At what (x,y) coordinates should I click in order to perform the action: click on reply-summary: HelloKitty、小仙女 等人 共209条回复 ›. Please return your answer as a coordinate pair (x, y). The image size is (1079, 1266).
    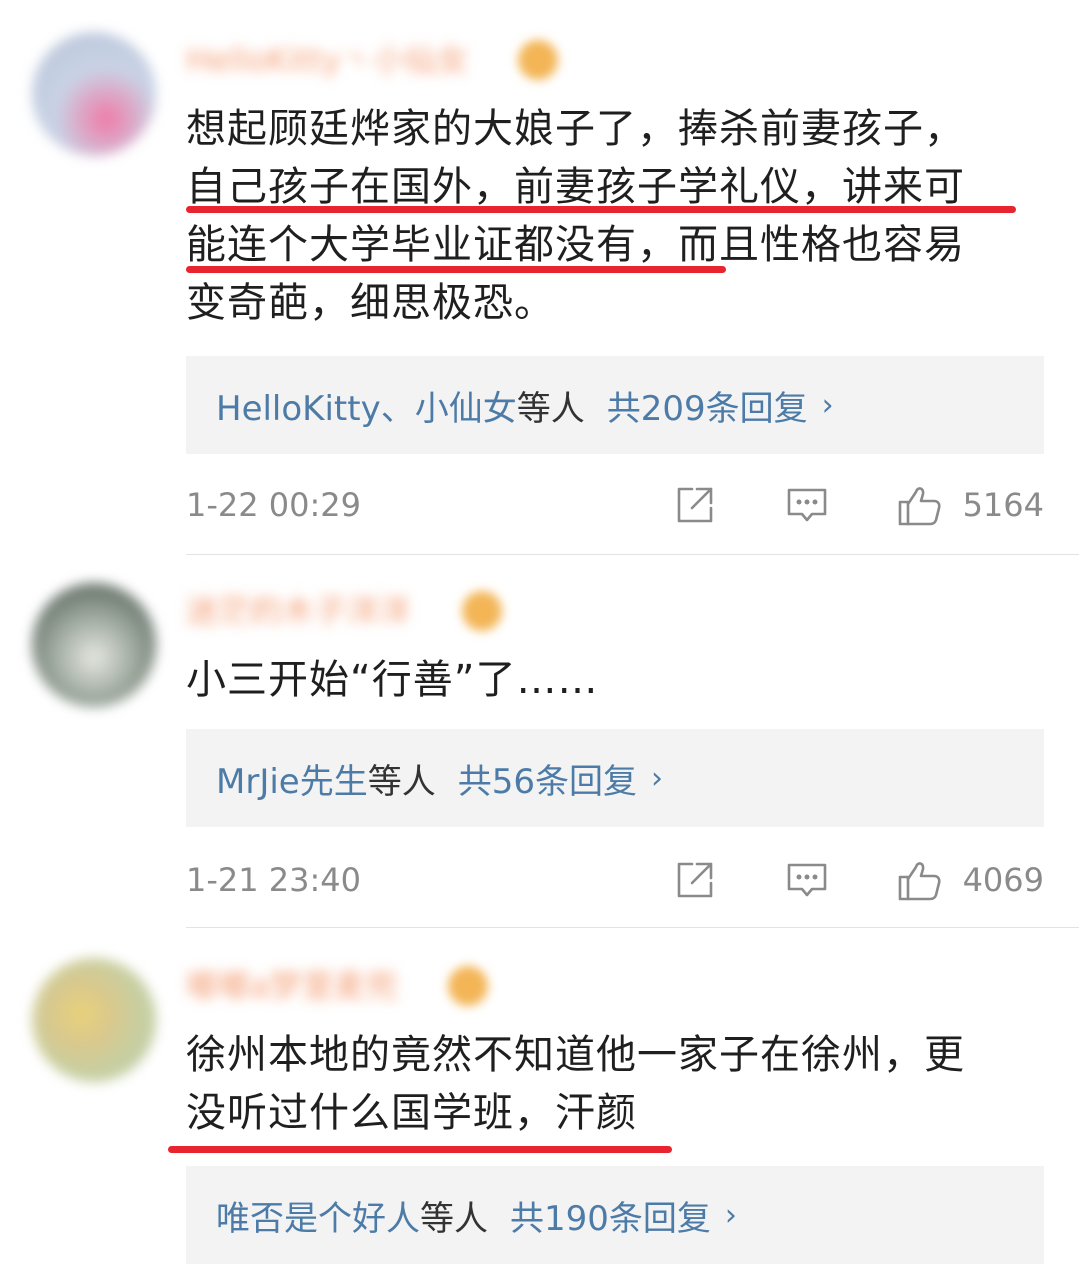
    Looking at the image, I should click on (615, 405).